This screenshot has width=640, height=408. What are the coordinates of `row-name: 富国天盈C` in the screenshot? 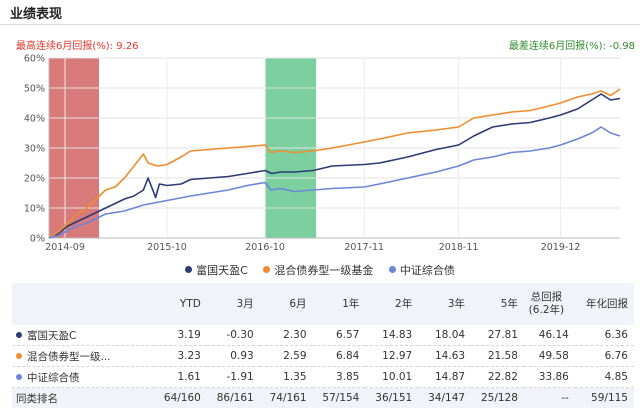 It's located at (83, 335).